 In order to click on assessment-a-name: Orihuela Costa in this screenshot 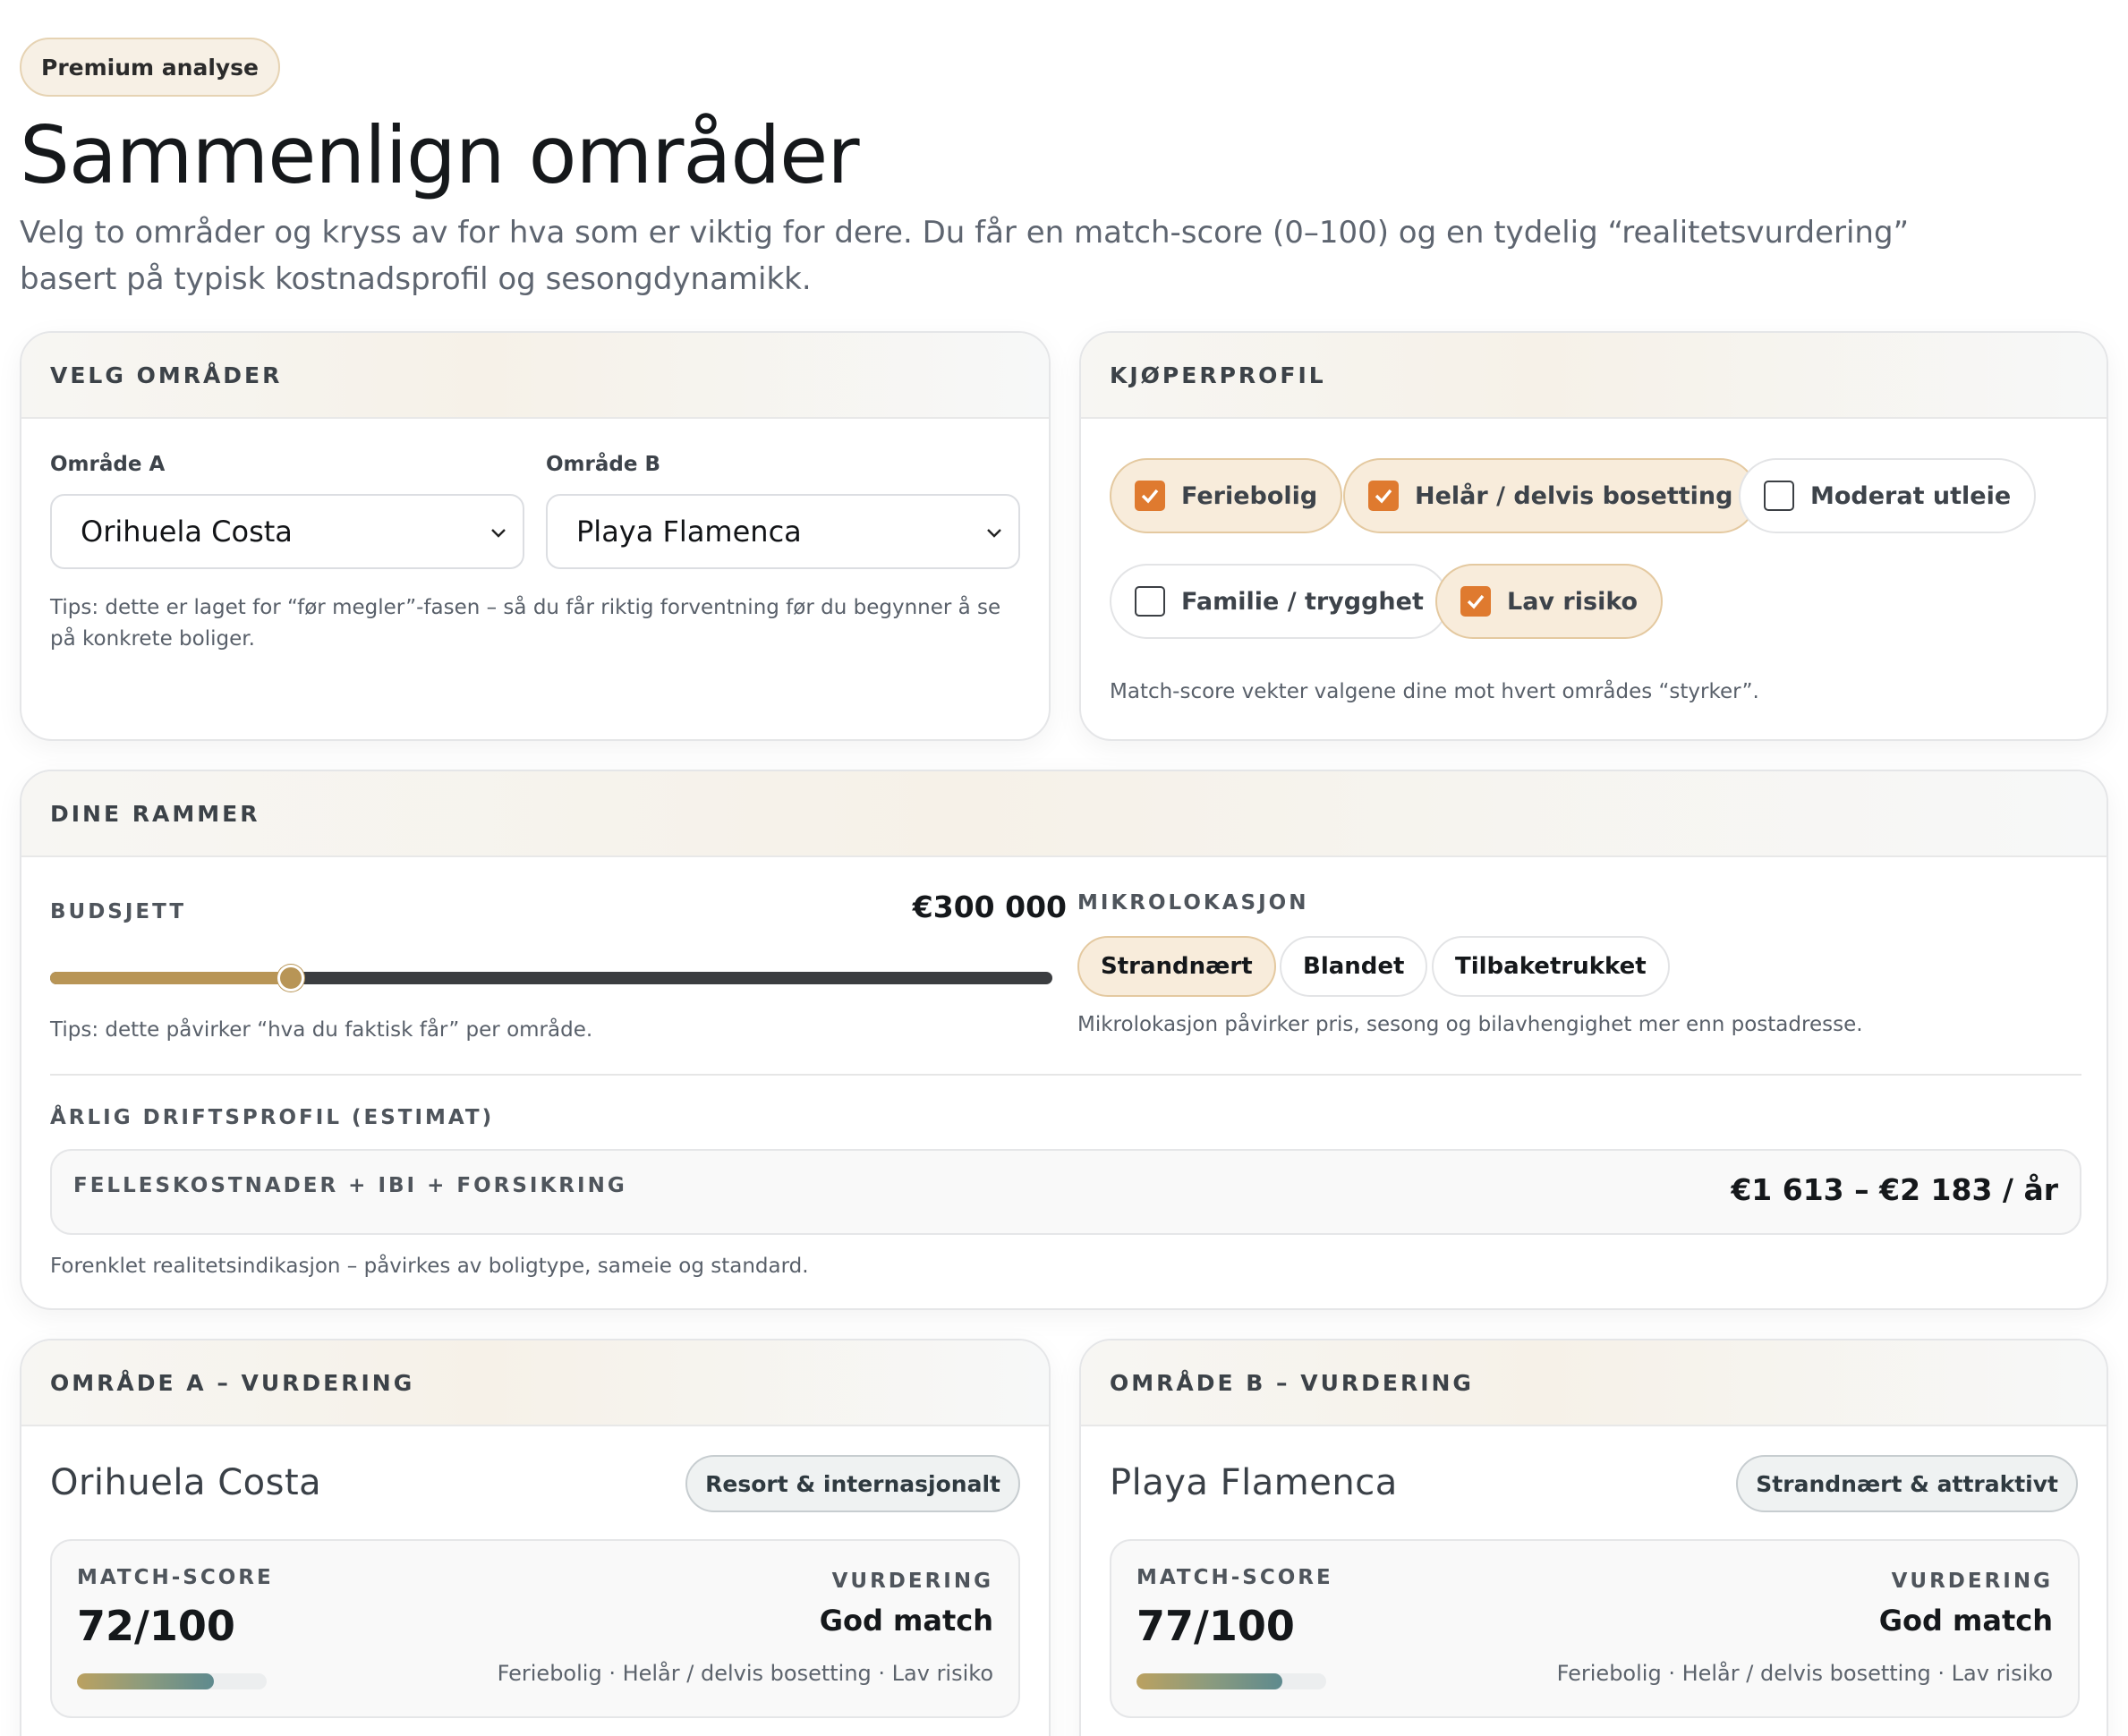, I will do `click(186, 1482)`.